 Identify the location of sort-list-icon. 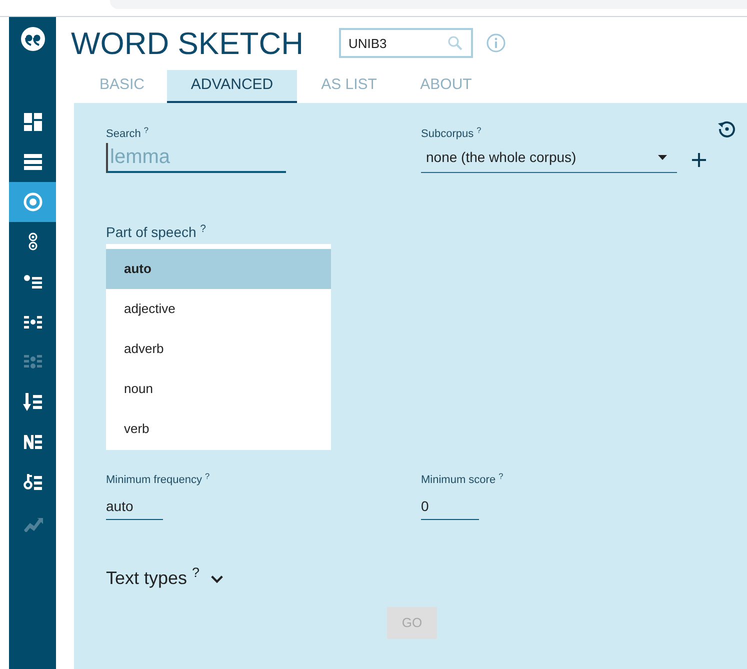
(32, 402).